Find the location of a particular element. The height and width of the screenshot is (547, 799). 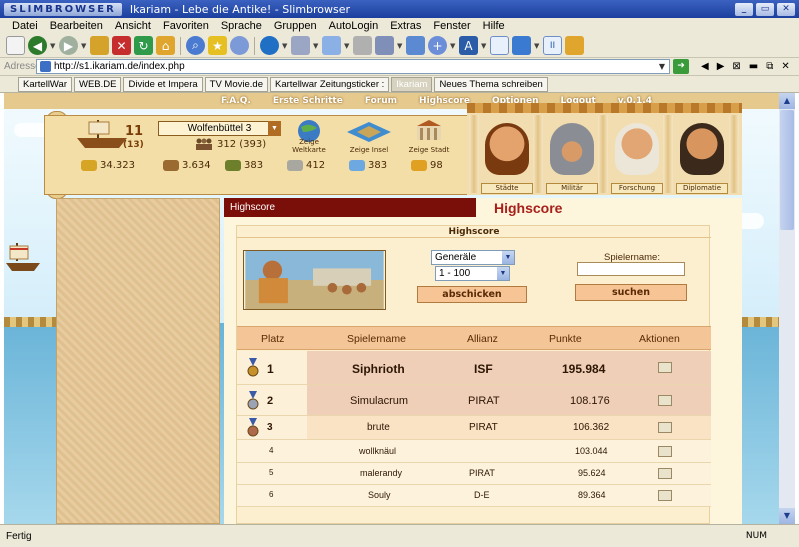

scroll-thumb is located at coordinates (787, 170).